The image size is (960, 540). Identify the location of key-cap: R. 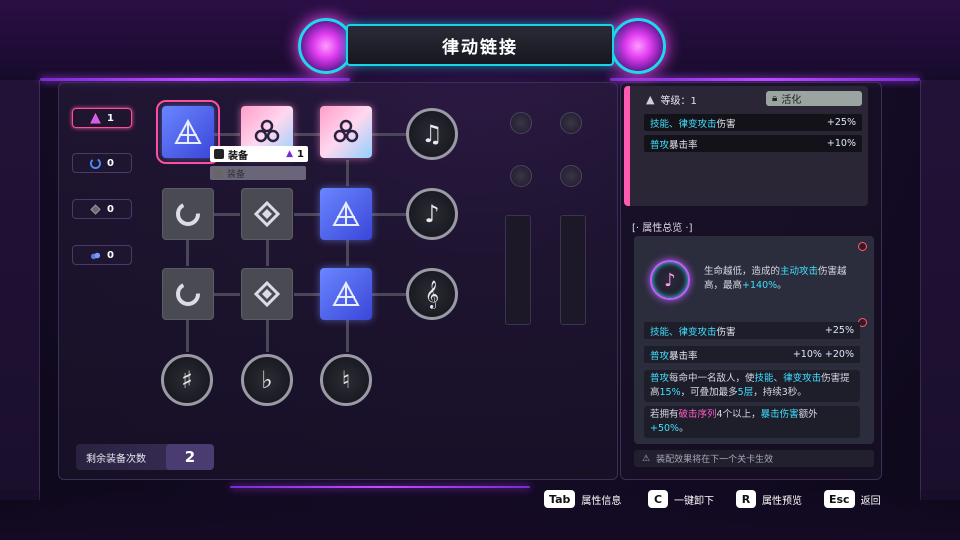
(746, 499).